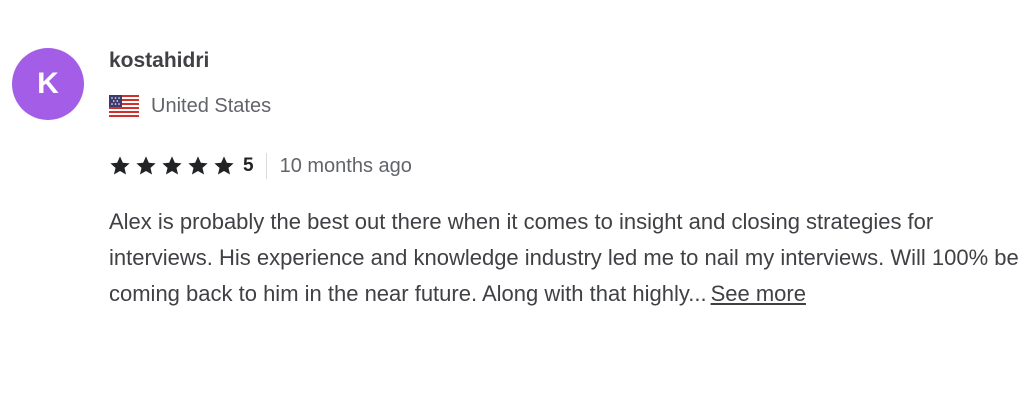 Image resolution: width=1029 pixels, height=406 pixels. Describe the element at coordinates (345, 166) in the screenshot. I see `review-time: 10 months ago` at that location.